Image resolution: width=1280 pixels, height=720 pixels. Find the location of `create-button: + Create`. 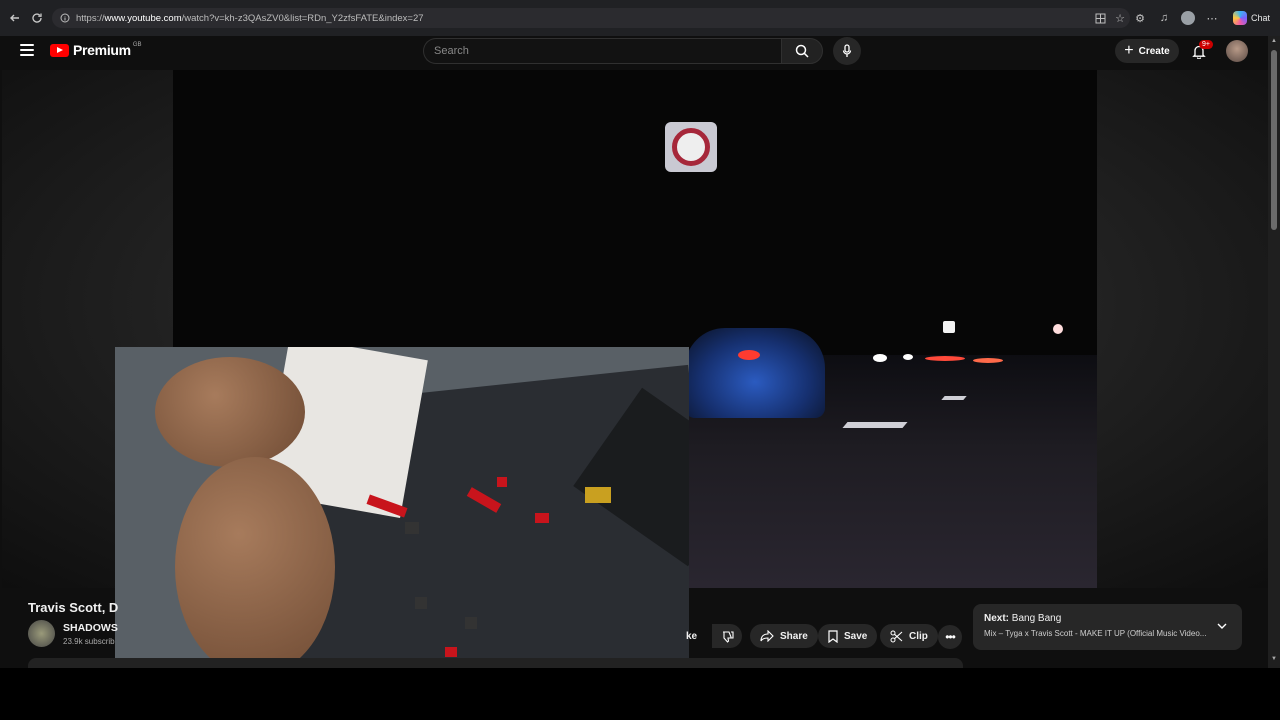

create-button: + Create is located at coordinates (1147, 51).